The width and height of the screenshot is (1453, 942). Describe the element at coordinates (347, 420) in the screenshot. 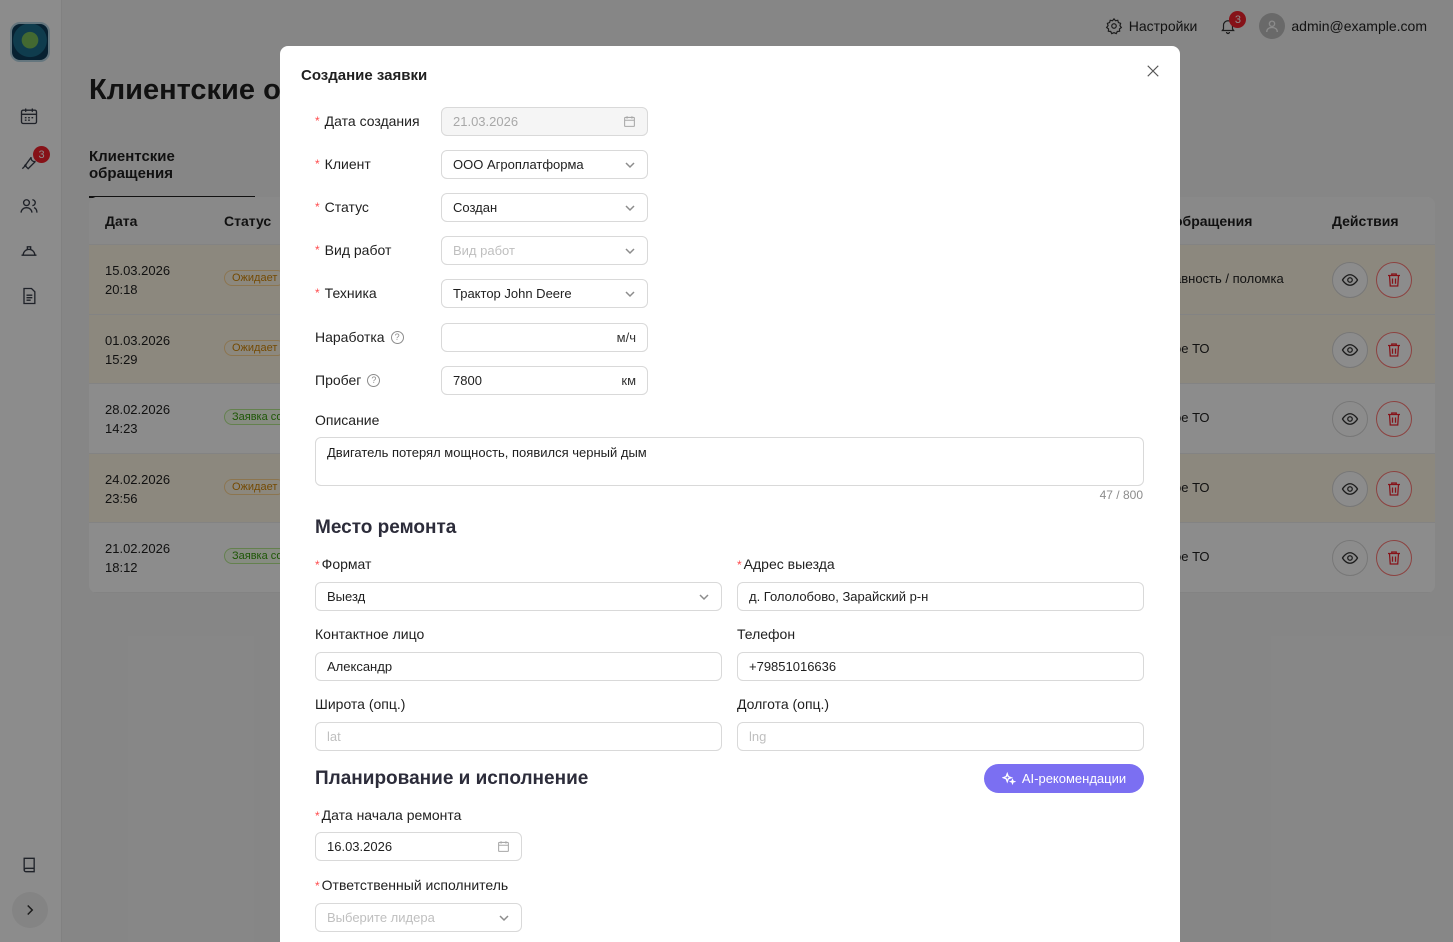

I see `description-label: Описание` at that location.